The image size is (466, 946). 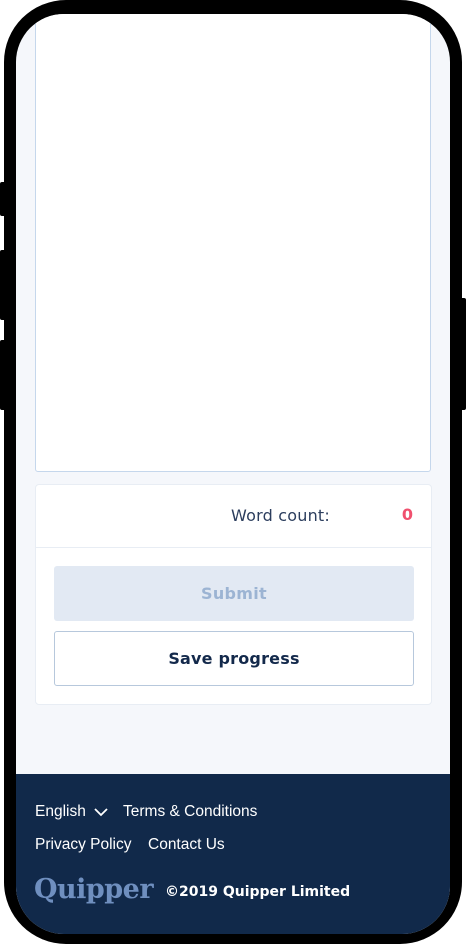 What do you see at coordinates (60, 811) in the screenshot?
I see `language-label: English` at bounding box center [60, 811].